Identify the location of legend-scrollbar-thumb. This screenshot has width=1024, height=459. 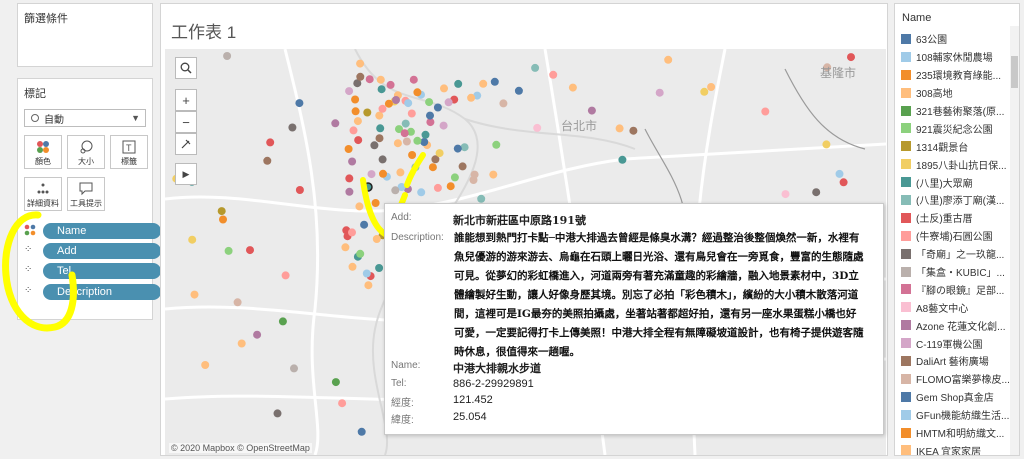
(1014, 72).